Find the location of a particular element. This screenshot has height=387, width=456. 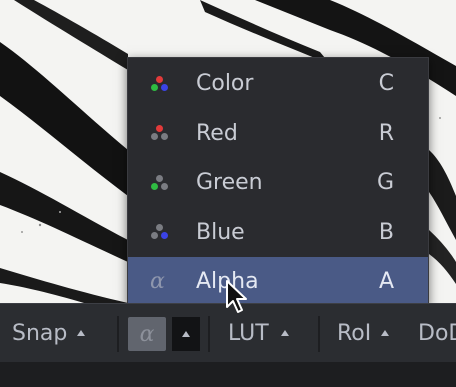

dod-dropdown: DoD is located at coordinates (437, 333).